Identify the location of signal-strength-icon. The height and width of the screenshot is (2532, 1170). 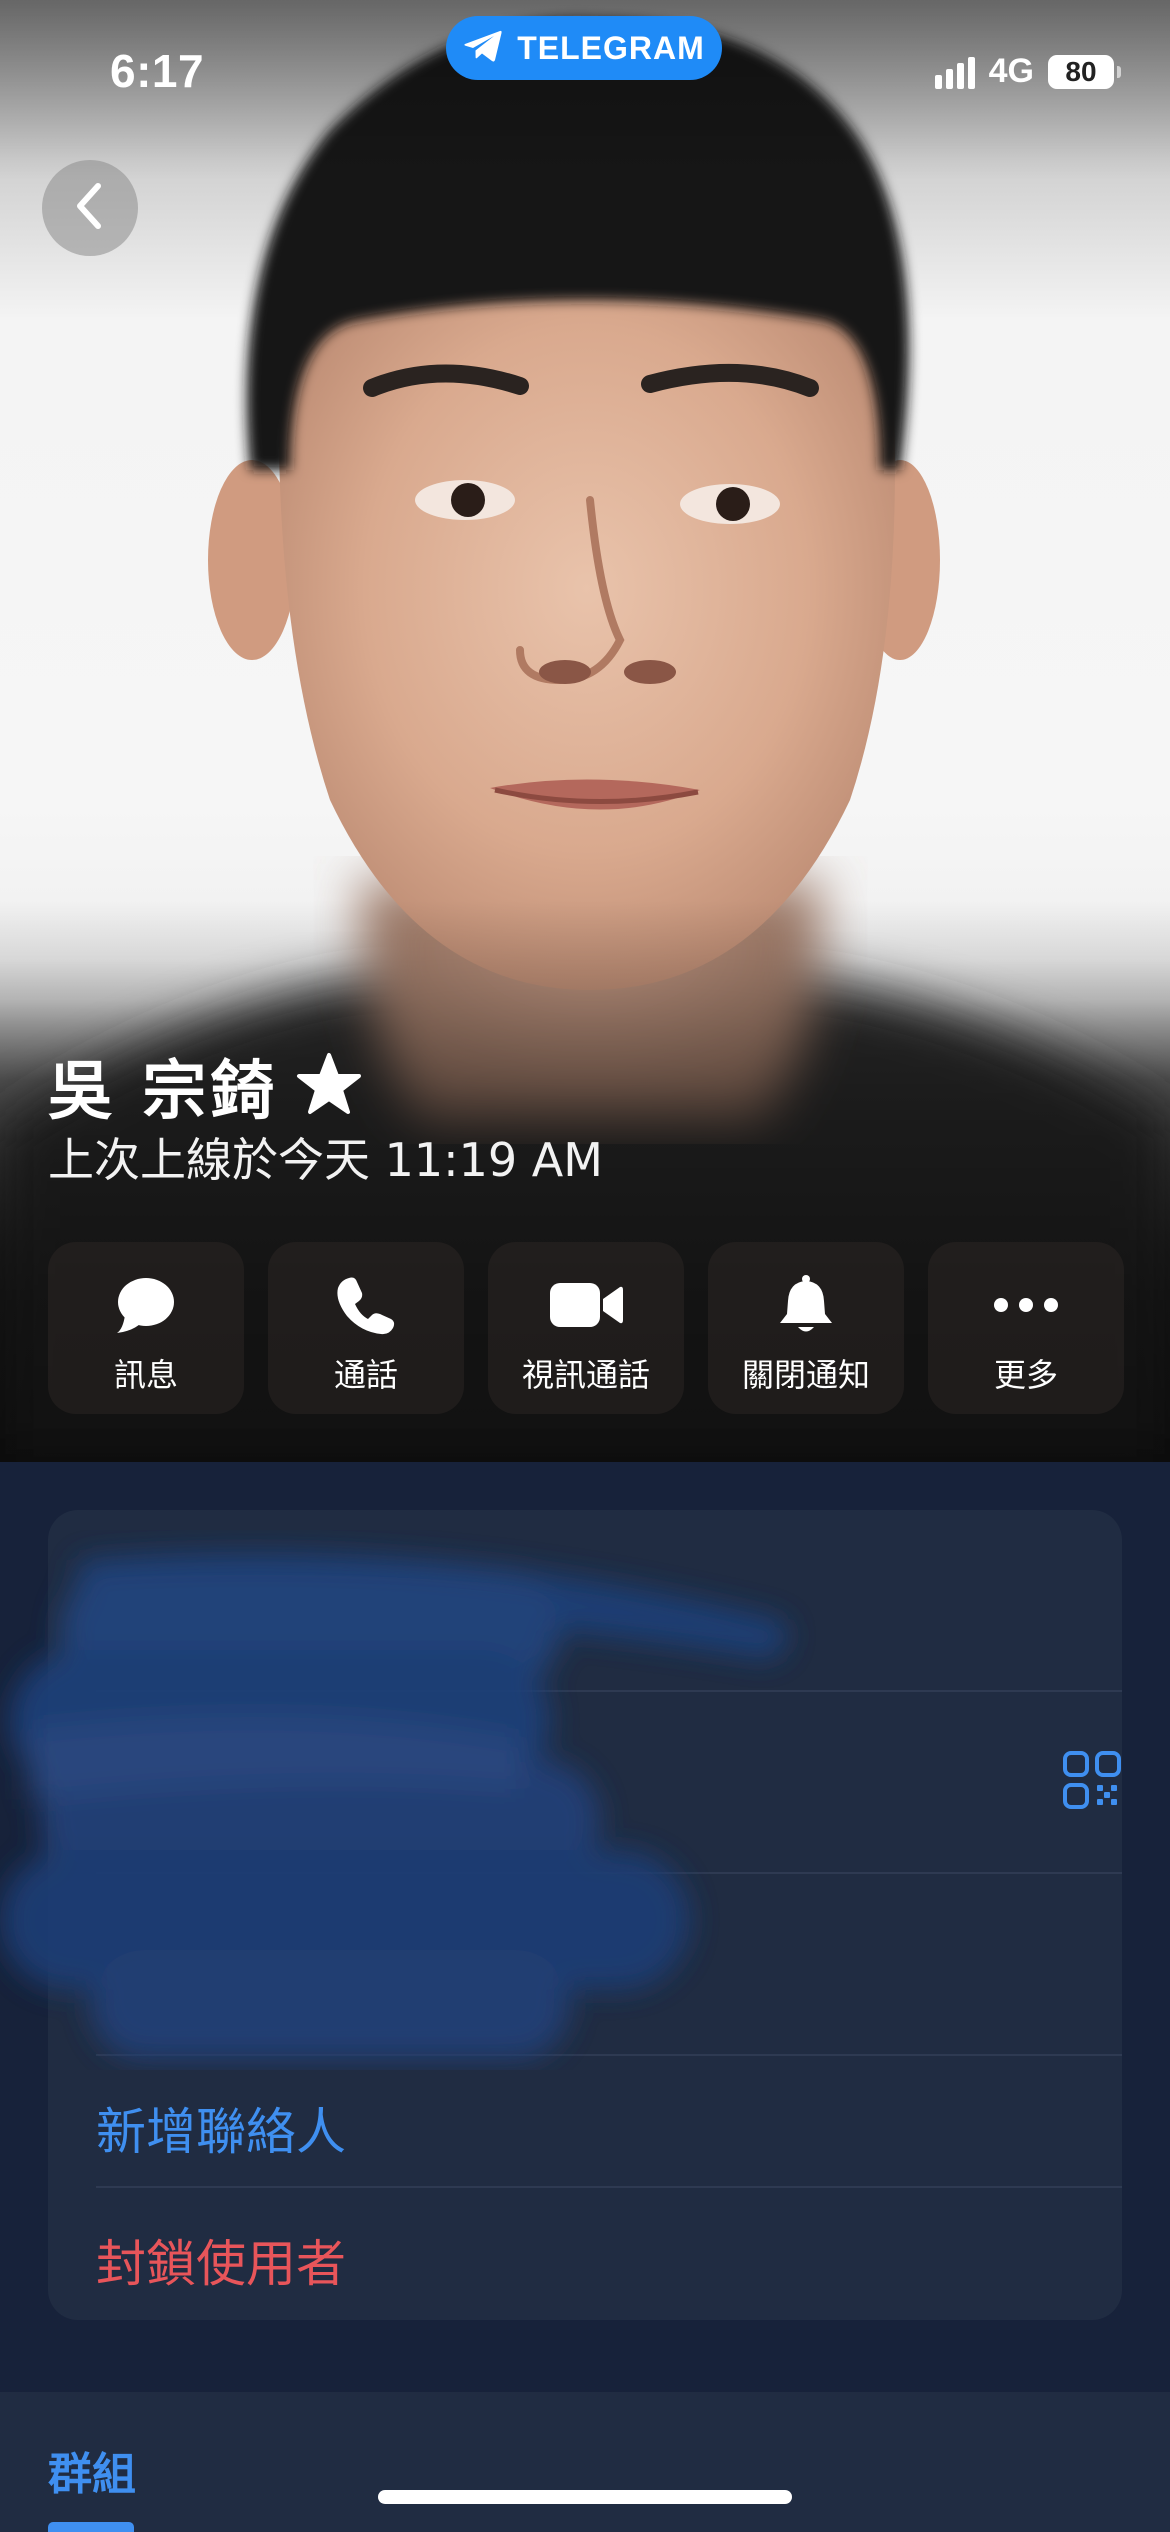
(954, 72).